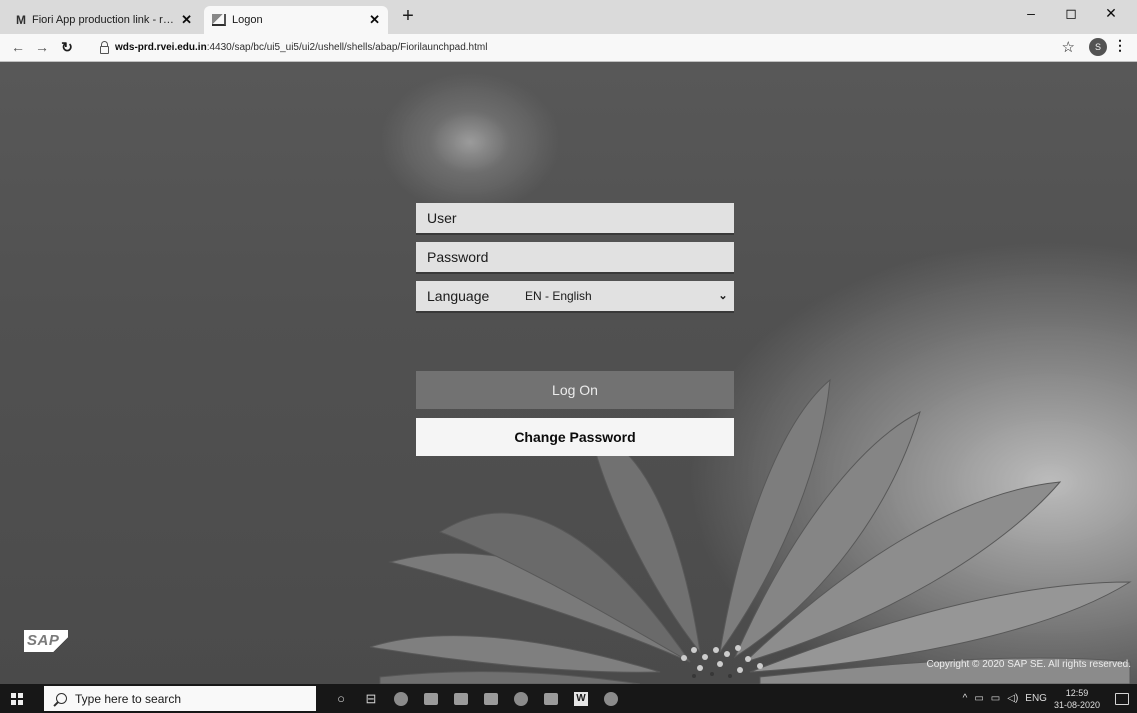 This screenshot has width=1137, height=713. Describe the element at coordinates (551, 698) in the screenshot. I see `folder-icon` at that location.